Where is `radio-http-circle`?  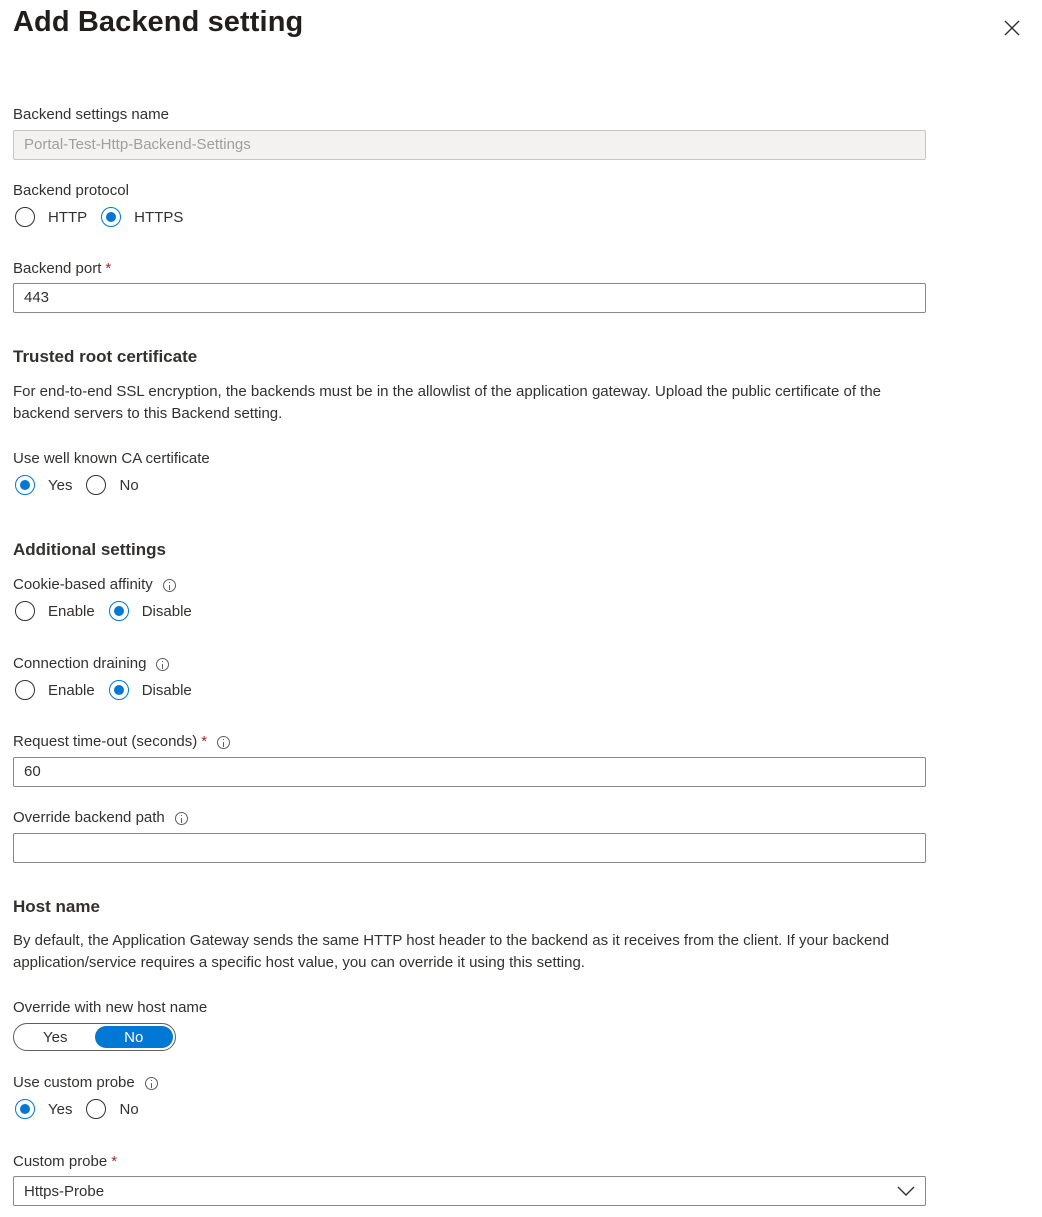 radio-http-circle is located at coordinates (25, 217).